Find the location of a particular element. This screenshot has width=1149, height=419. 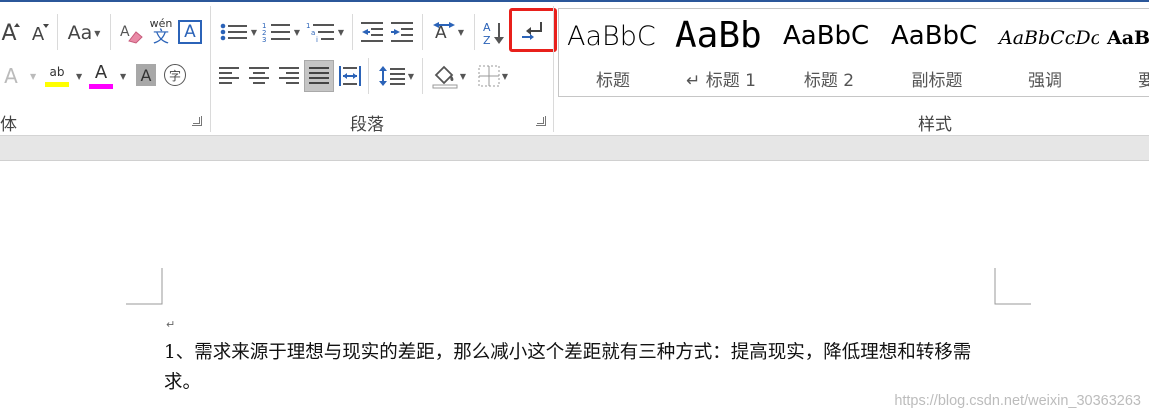

svg-text: Z is located at coordinates (487, 40).